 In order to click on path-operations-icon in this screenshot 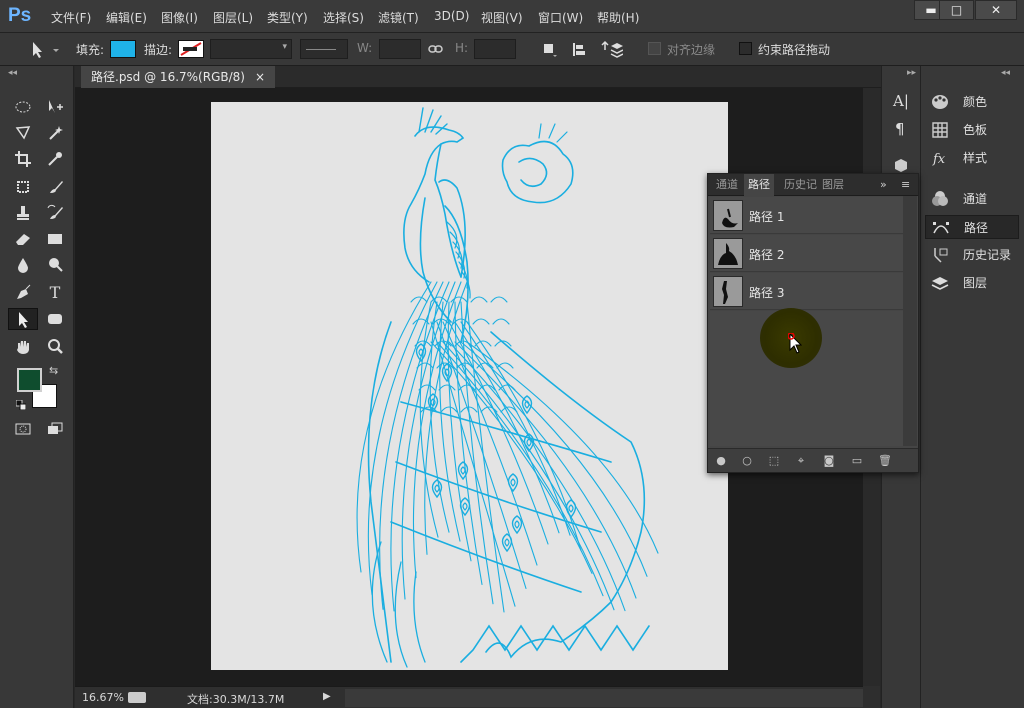, I will do `click(550, 50)`.